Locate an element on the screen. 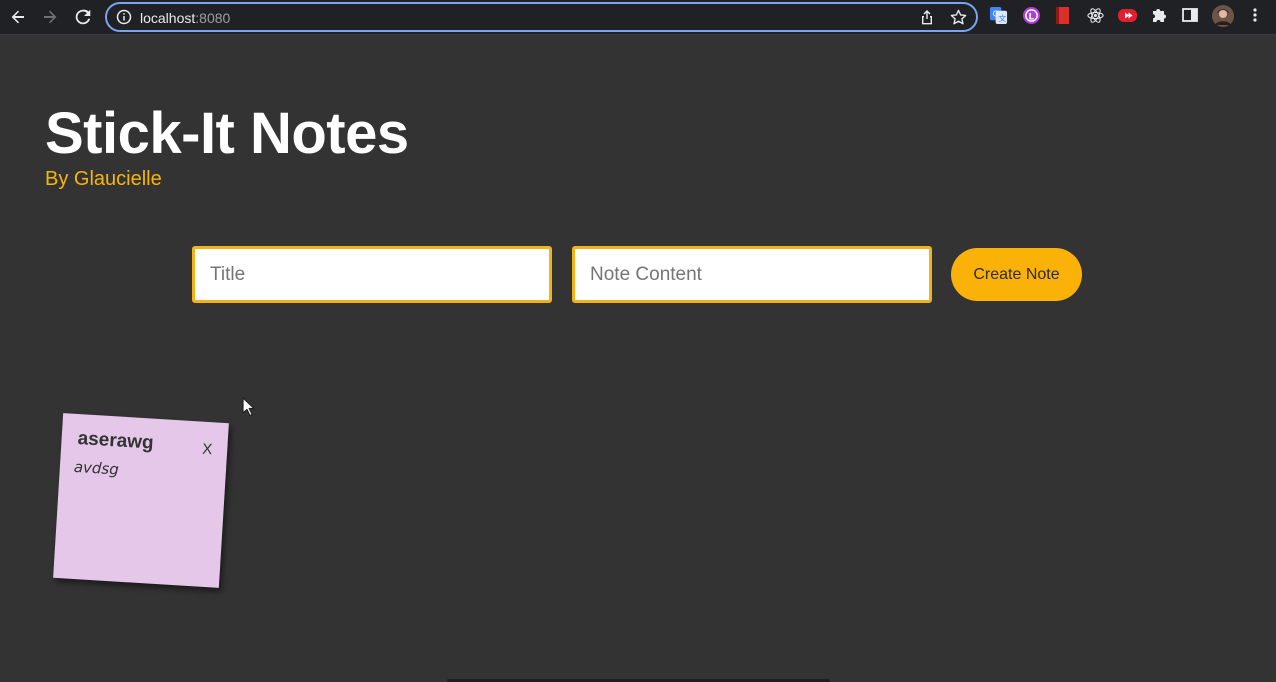 Image resolution: width=1276 pixels, height=682 pixels. sticky-note: aserawg X avdsg is located at coordinates (141, 500).